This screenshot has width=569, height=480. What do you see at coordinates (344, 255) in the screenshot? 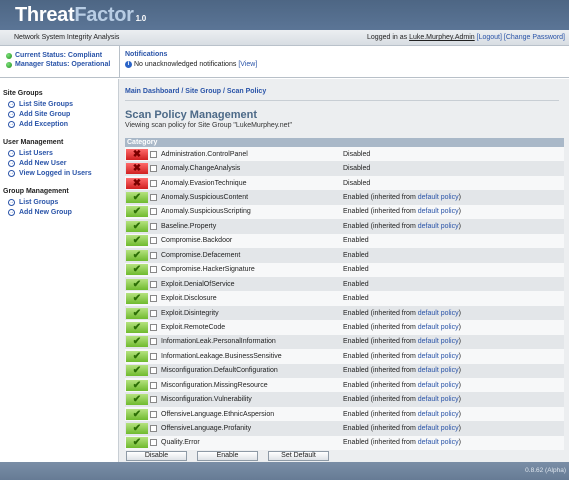
I see `table-row: ✔ Compromise.Defacement Enabled` at bounding box center [344, 255].